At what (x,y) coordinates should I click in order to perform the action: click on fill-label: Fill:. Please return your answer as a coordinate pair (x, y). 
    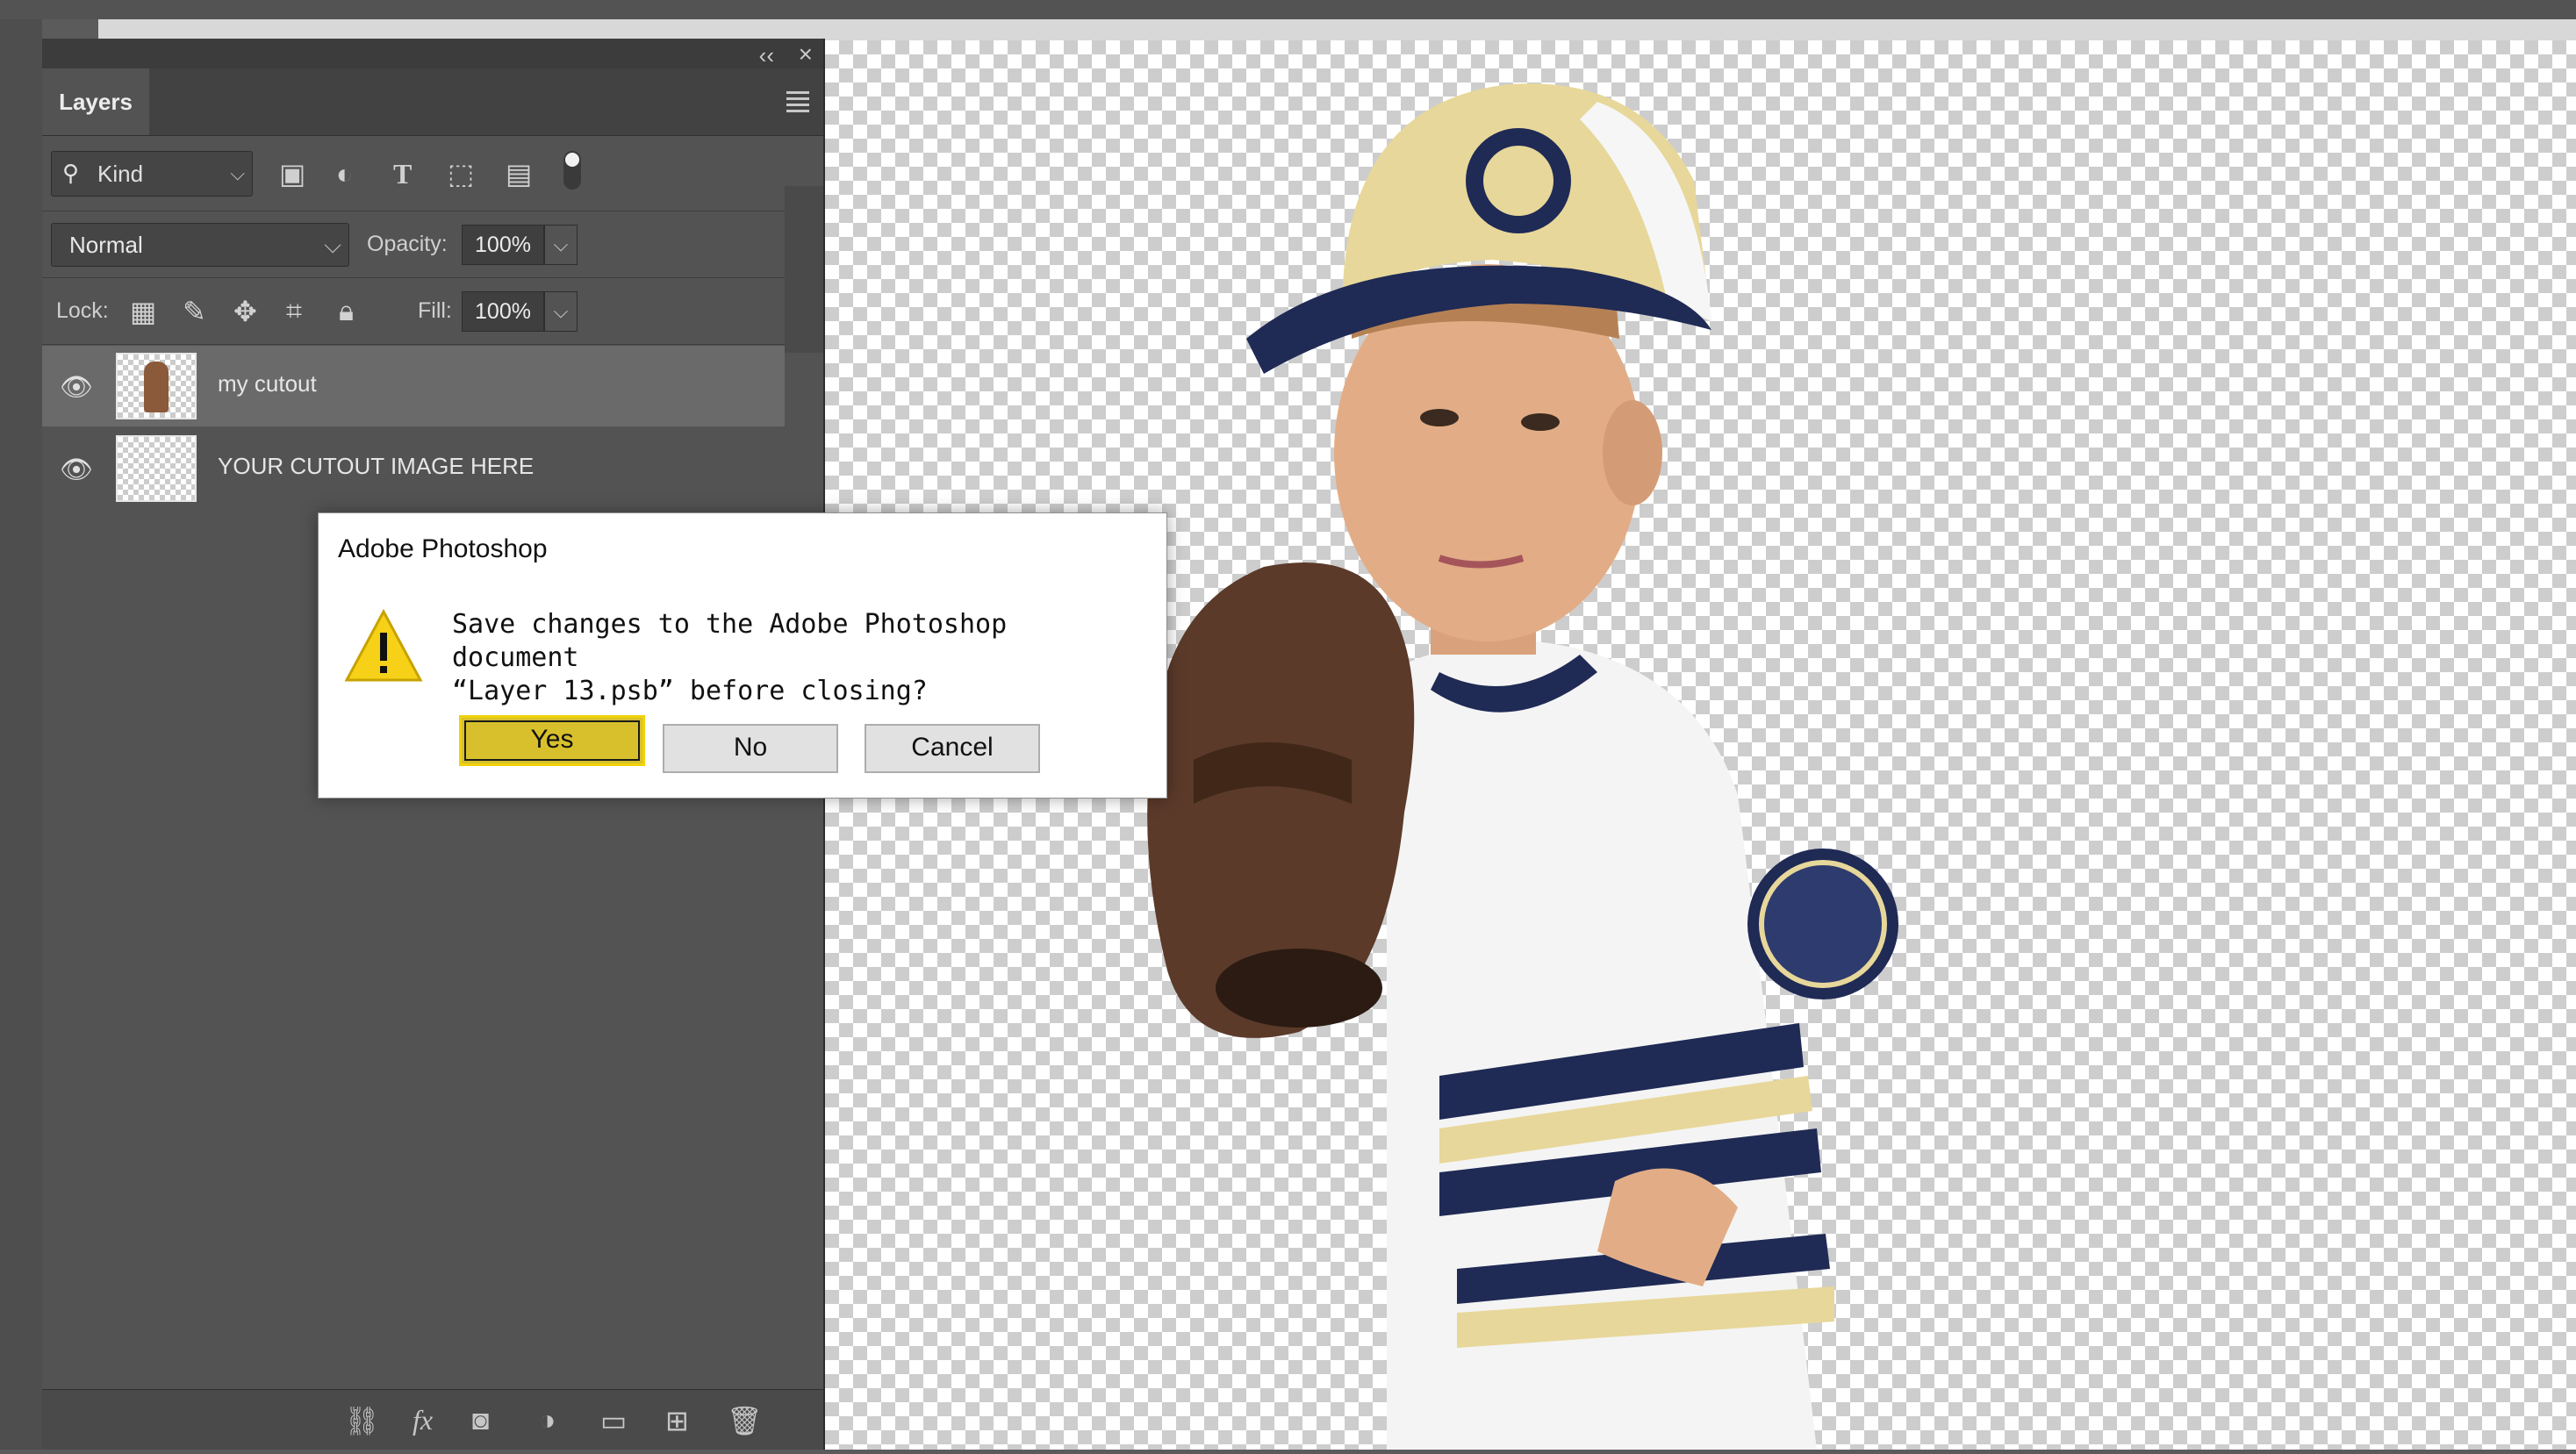
    Looking at the image, I should click on (435, 310).